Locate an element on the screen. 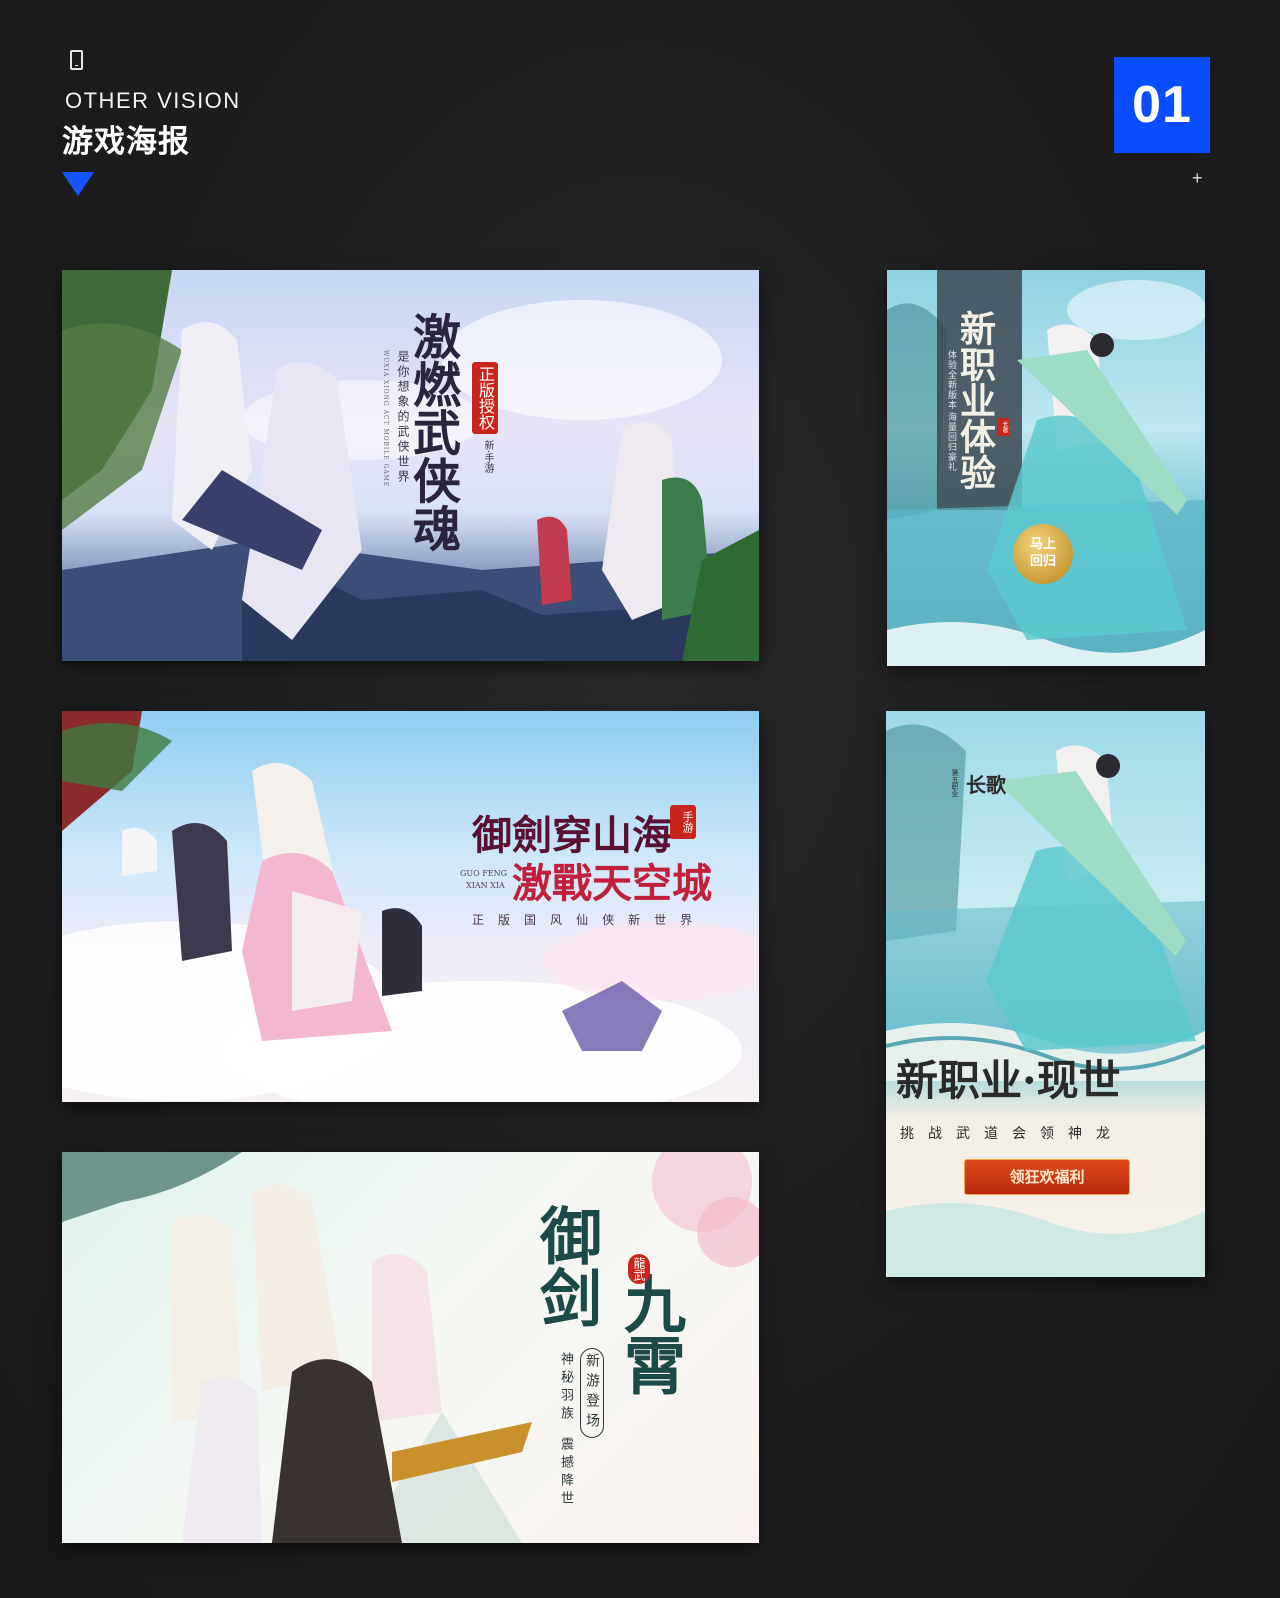 The image size is (1280, 1598). slogan-char: 界 is located at coordinates (693, 920).